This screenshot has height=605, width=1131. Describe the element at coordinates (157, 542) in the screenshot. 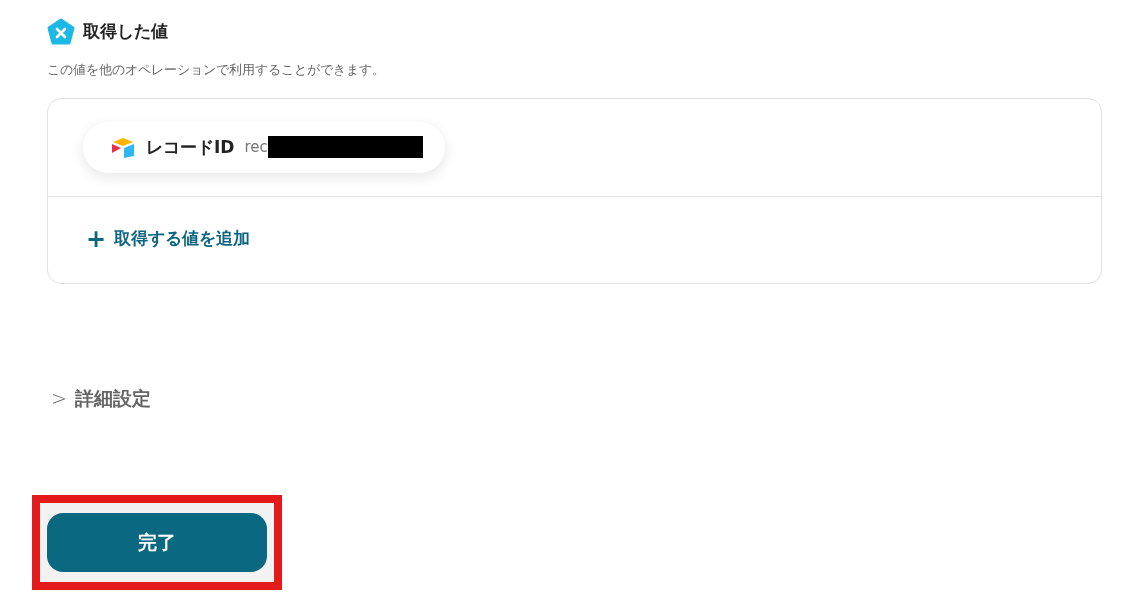

I see `complete-button: 完了` at that location.